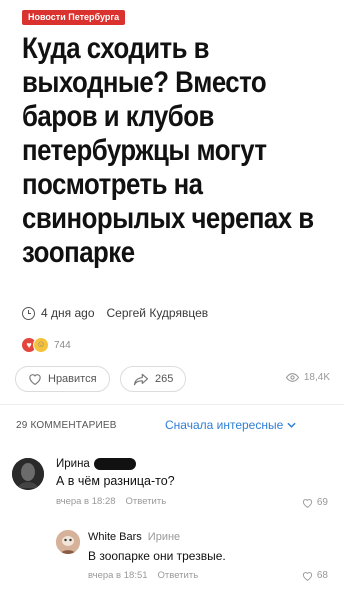 The height and width of the screenshot is (600, 344). I want to click on comment-meta: вчера в 18:51 Ответить, so click(143, 575).